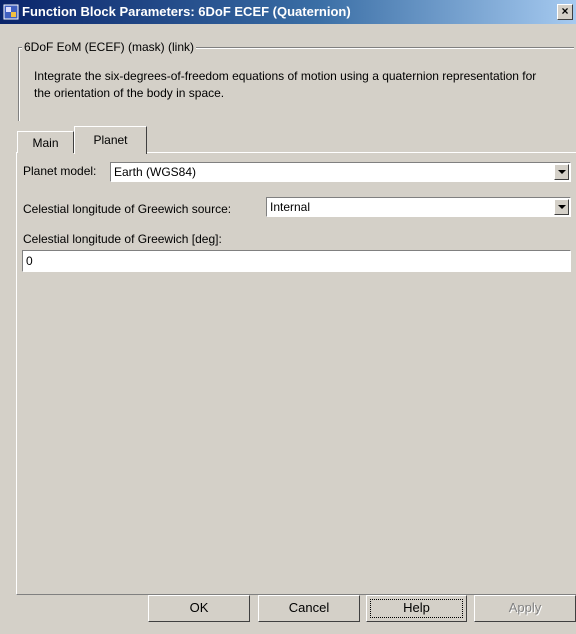  Describe the element at coordinates (340, 172) in the screenshot. I see `planet-model-dropdown: Earth (WGS84)` at that location.